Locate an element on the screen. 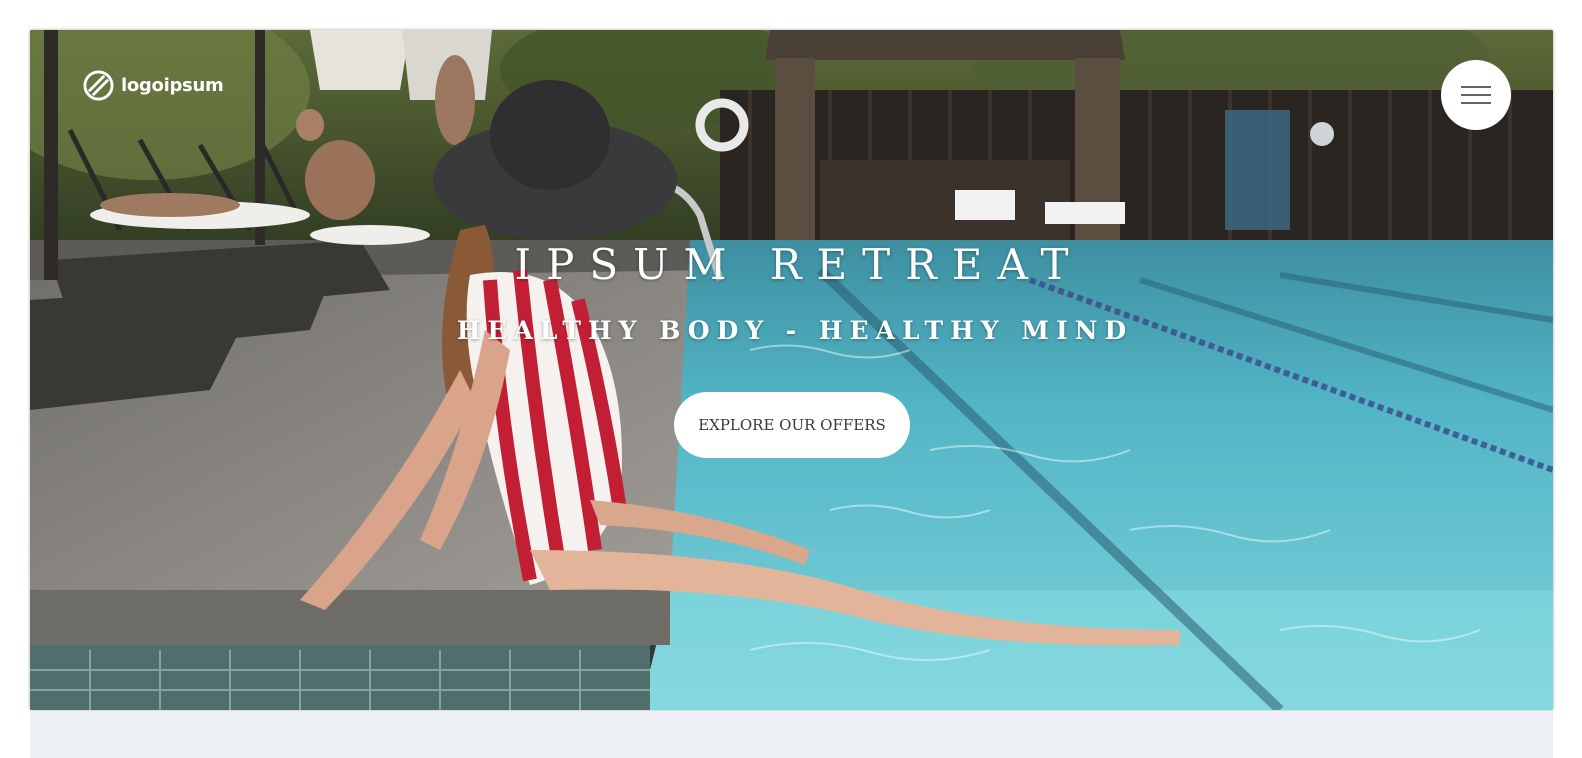 Image resolution: width=1582 pixels, height=758 pixels. next-section-preview is located at coordinates (791, 735).